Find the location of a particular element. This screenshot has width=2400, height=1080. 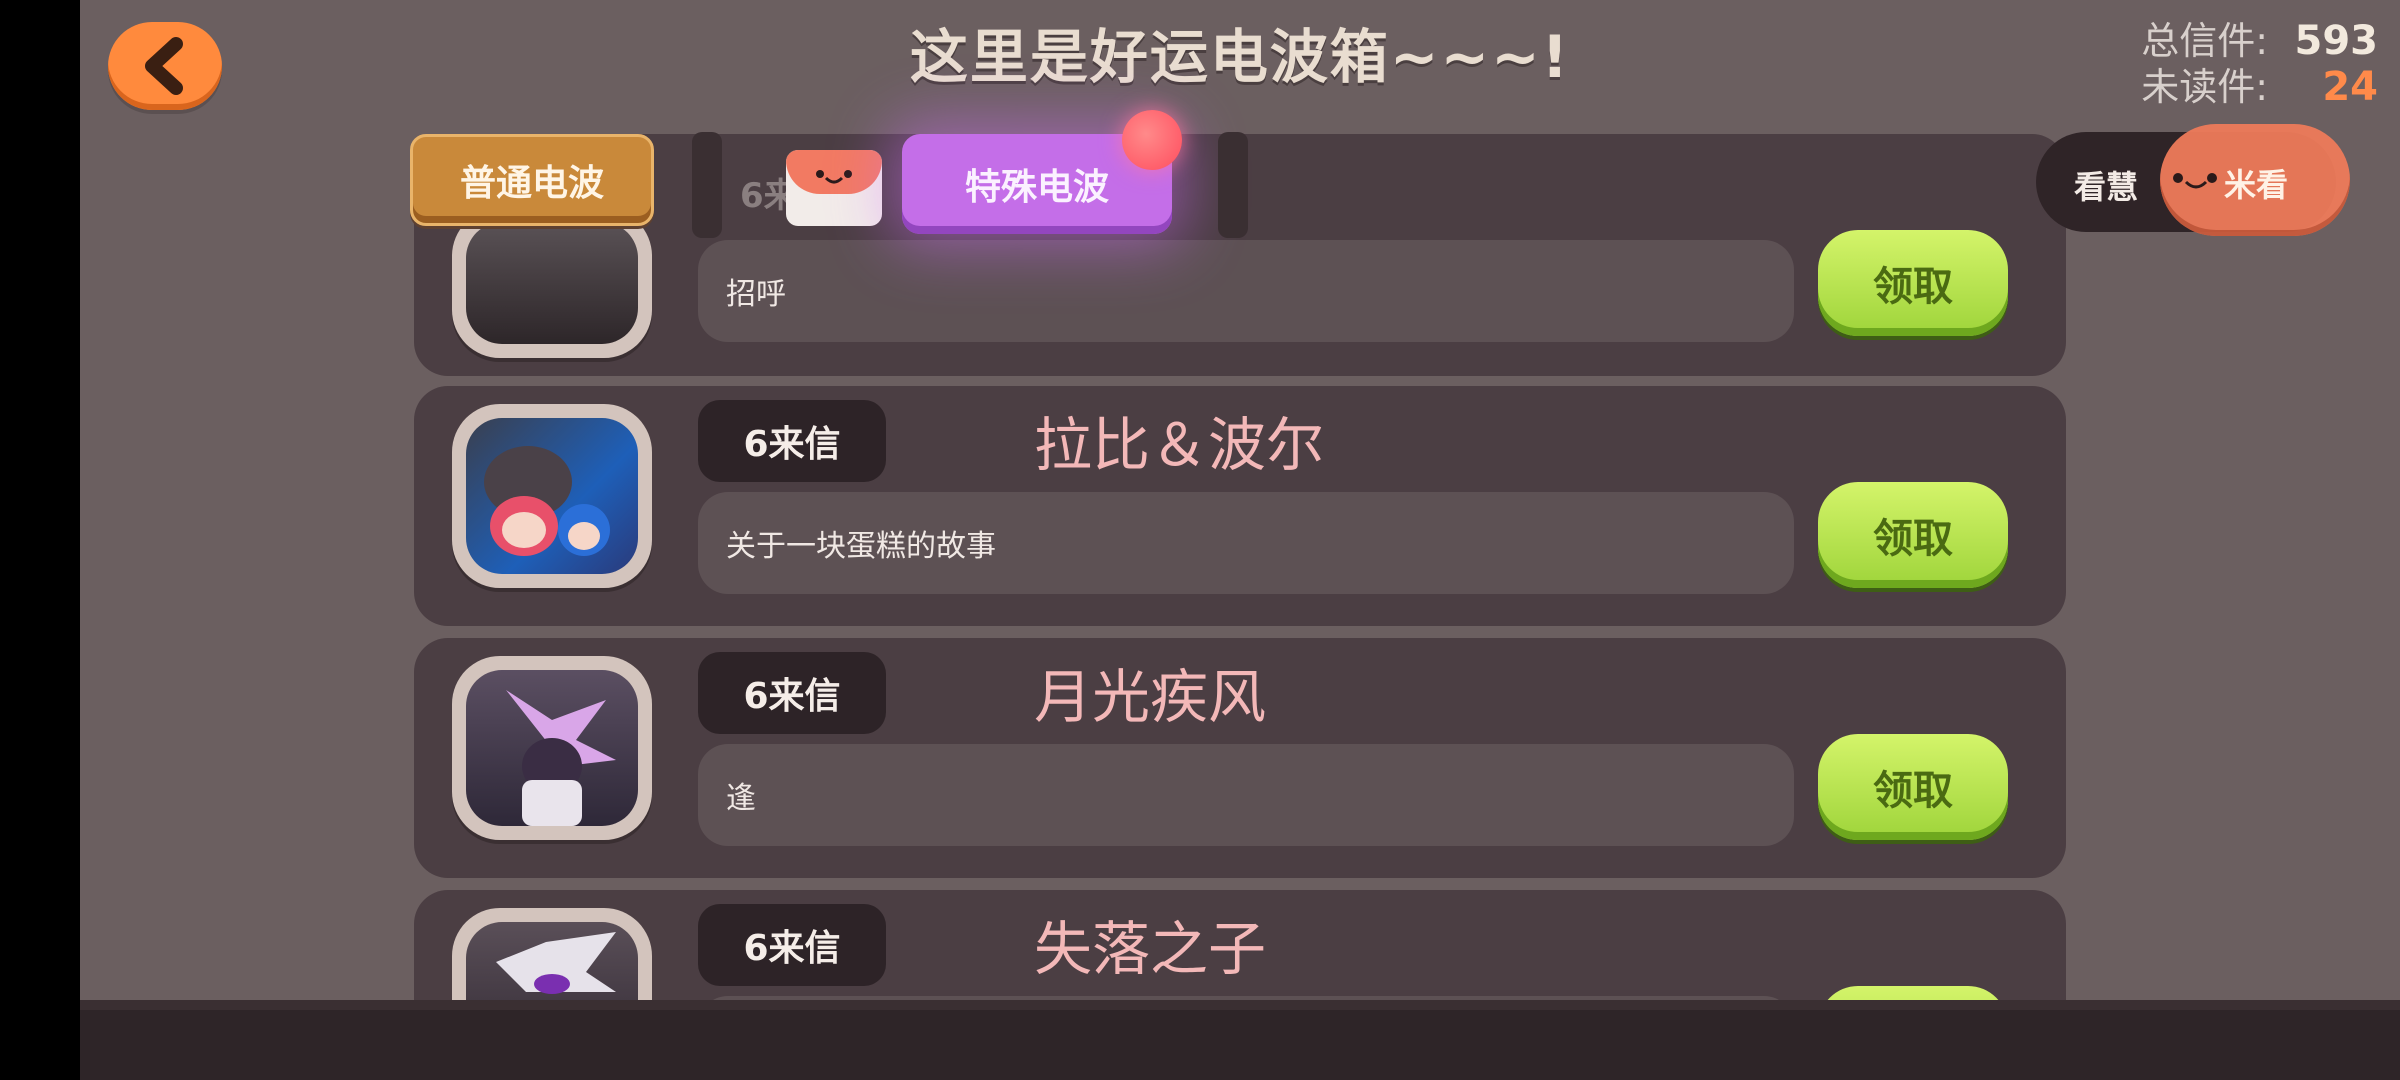

letter-card: 6来信 失落之子 领取 is located at coordinates (1240, 950).